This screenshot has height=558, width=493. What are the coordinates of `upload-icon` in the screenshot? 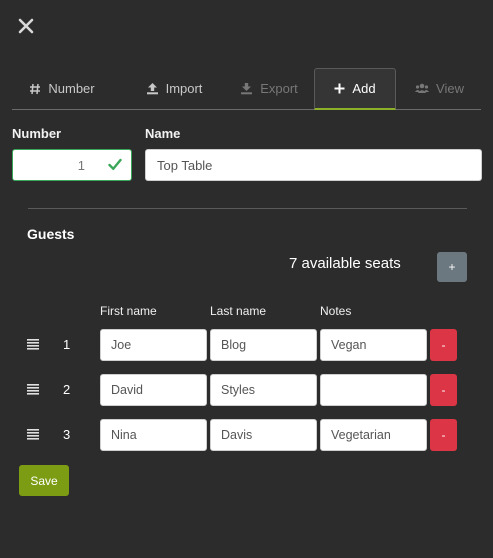 It's located at (152, 89).